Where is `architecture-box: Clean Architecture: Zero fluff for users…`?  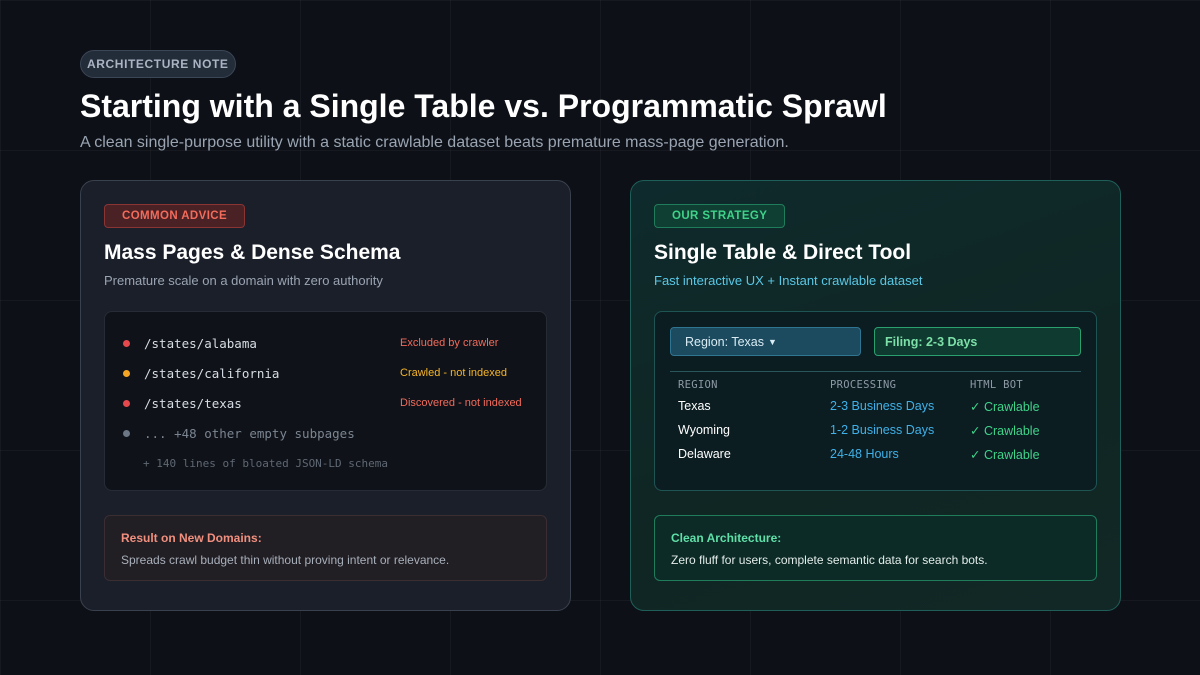 architecture-box: Clean Architecture: Zero fluff for users… is located at coordinates (875, 548).